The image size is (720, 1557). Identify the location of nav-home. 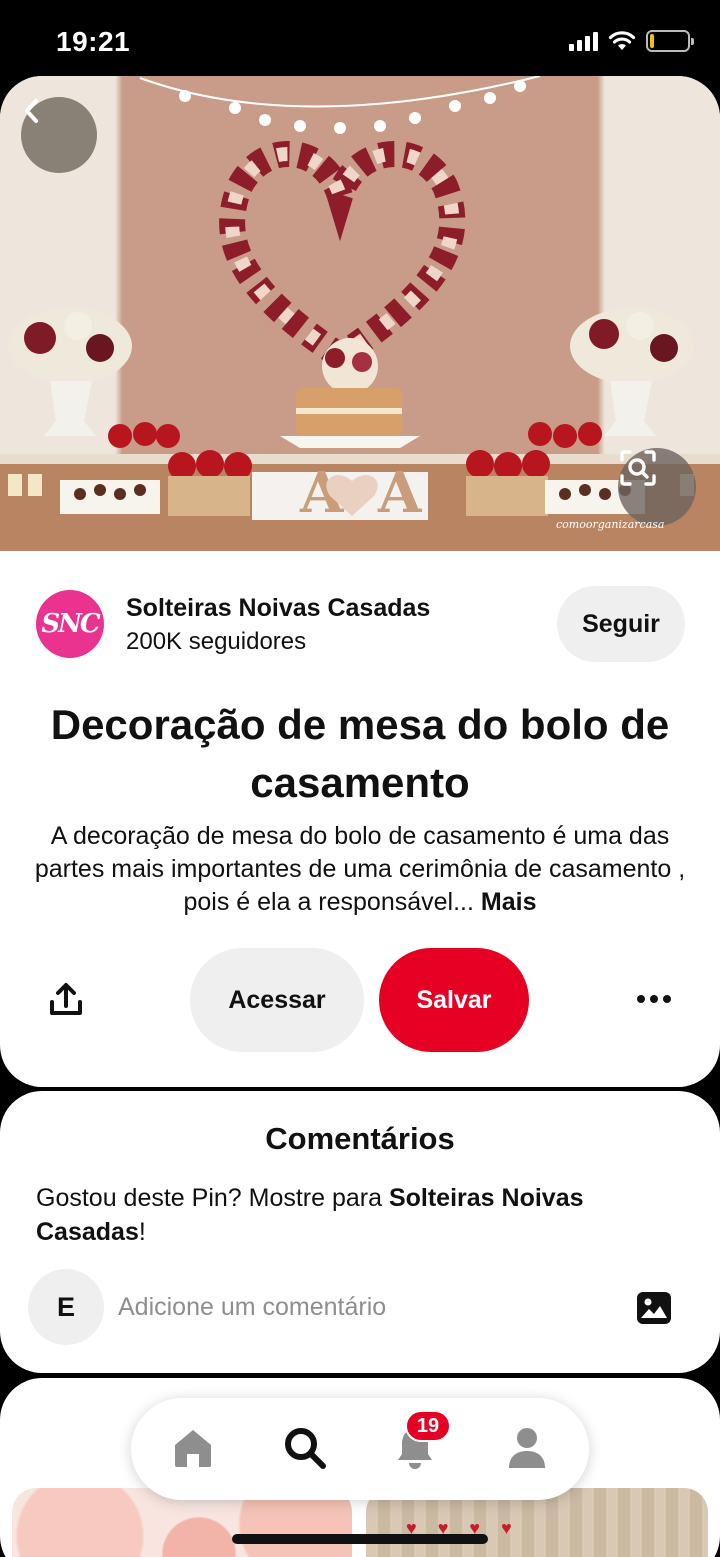
(193, 1448).